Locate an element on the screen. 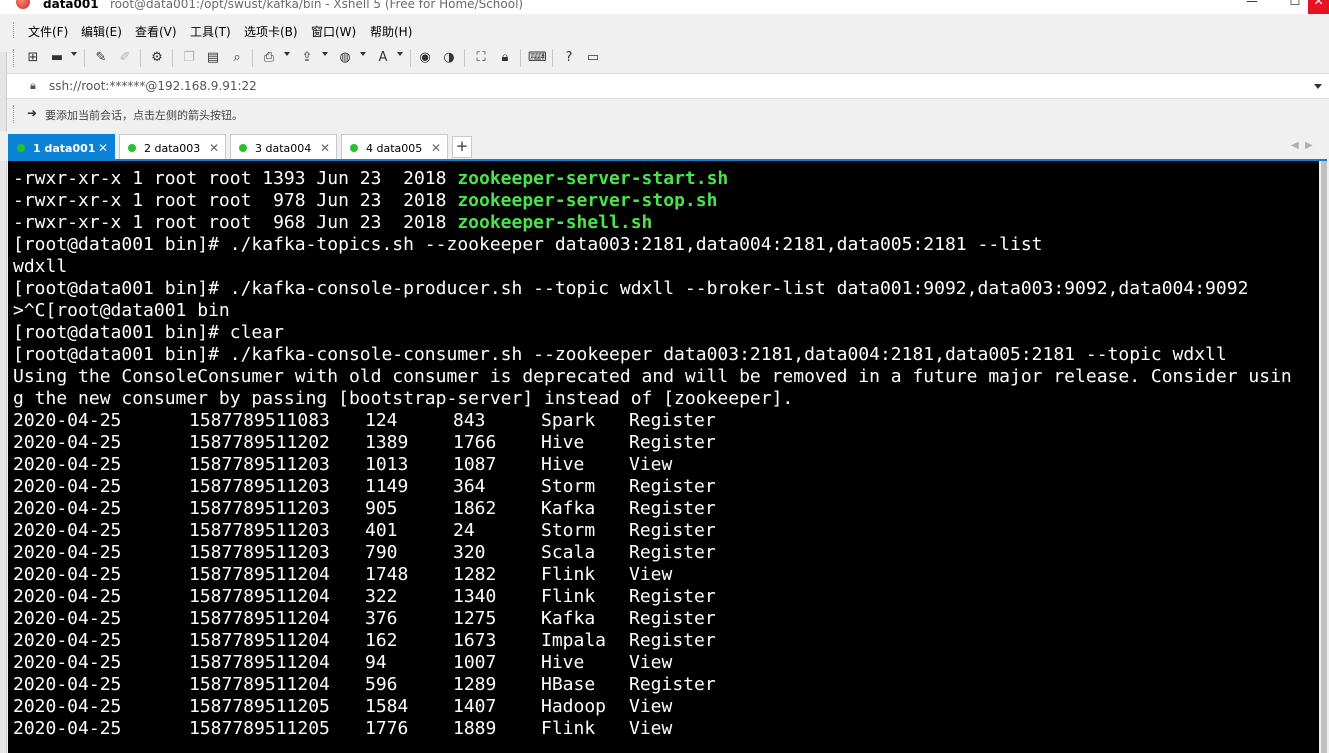  close-window-button: ✕ is located at coordinates (1318, 7).